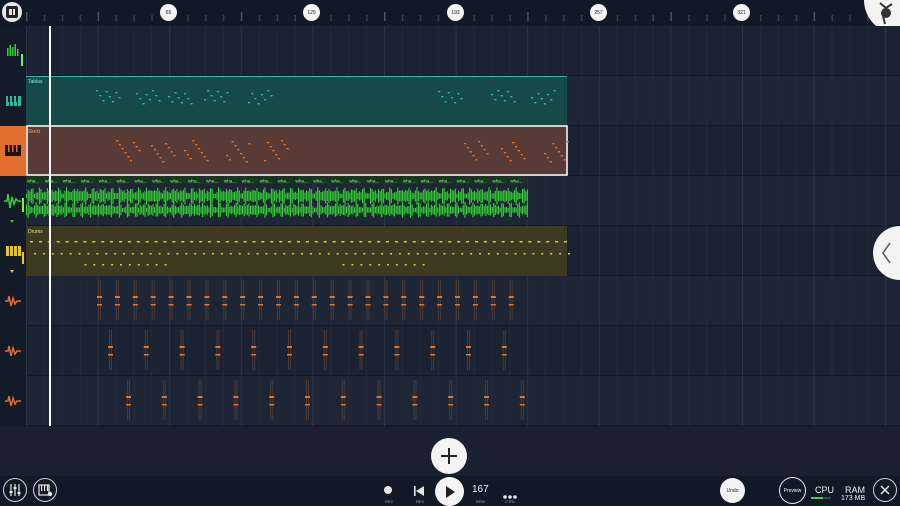  What do you see at coordinates (886, 253) in the screenshot?
I see `side-panel-tab` at bounding box center [886, 253].